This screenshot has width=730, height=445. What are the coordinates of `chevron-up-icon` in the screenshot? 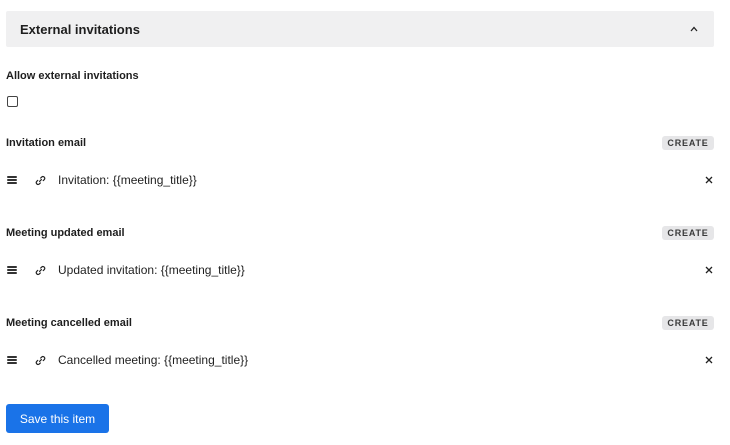 It's located at (694, 29).